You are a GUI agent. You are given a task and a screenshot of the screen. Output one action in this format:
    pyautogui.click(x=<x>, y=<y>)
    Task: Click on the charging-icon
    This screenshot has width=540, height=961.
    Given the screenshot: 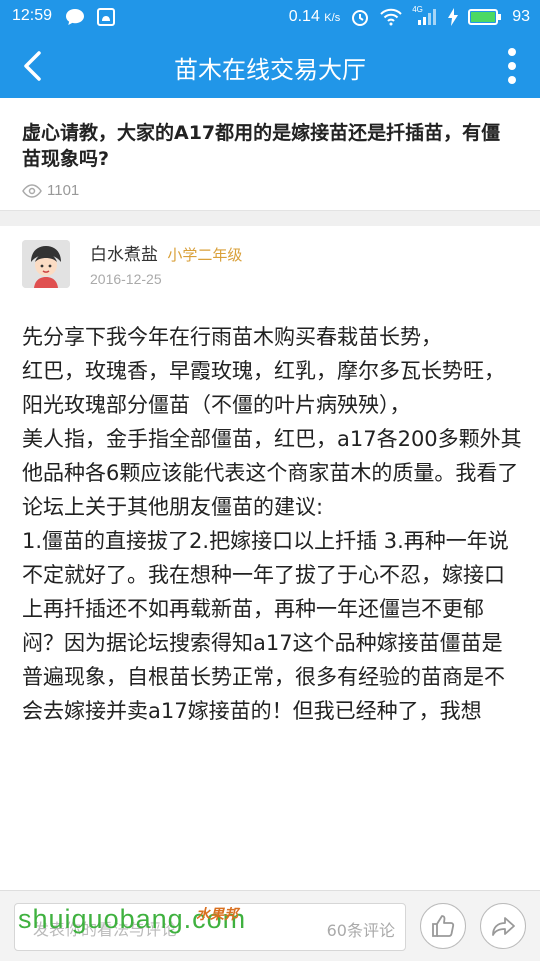 What is the action you would take?
    pyautogui.click(x=453, y=17)
    